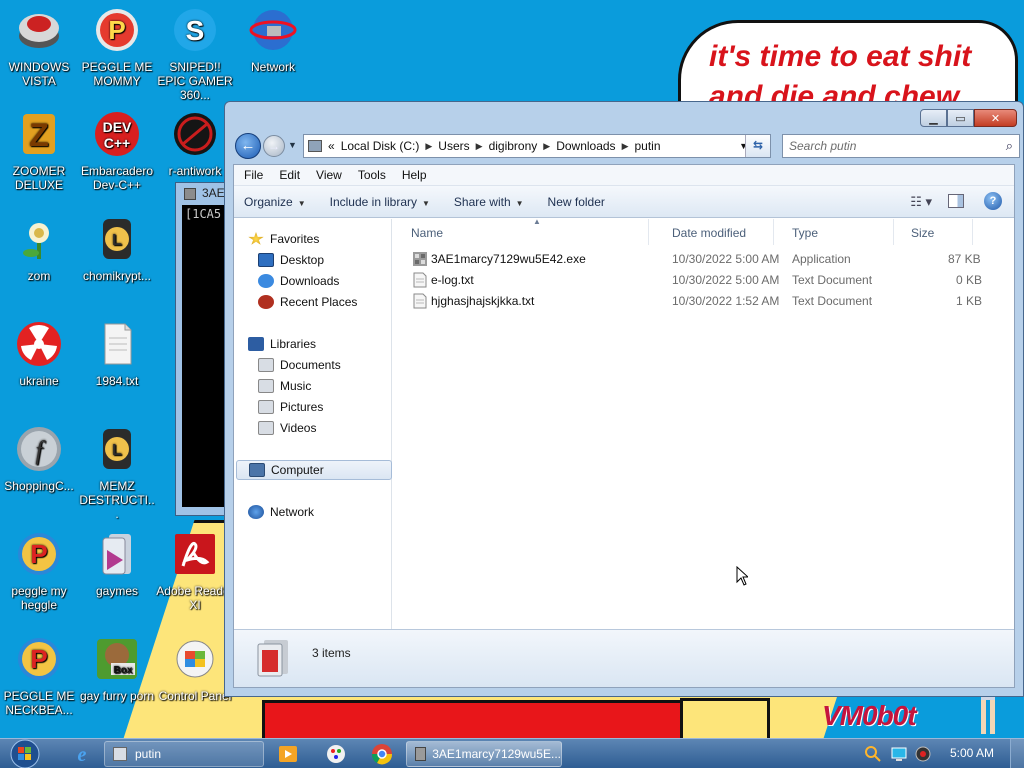 The image size is (1024, 768). What do you see at coordinates (513, 146) in the screenshot?
I see `breadcrumb-digibrony: digibrony` at bounding box center [513, 146].